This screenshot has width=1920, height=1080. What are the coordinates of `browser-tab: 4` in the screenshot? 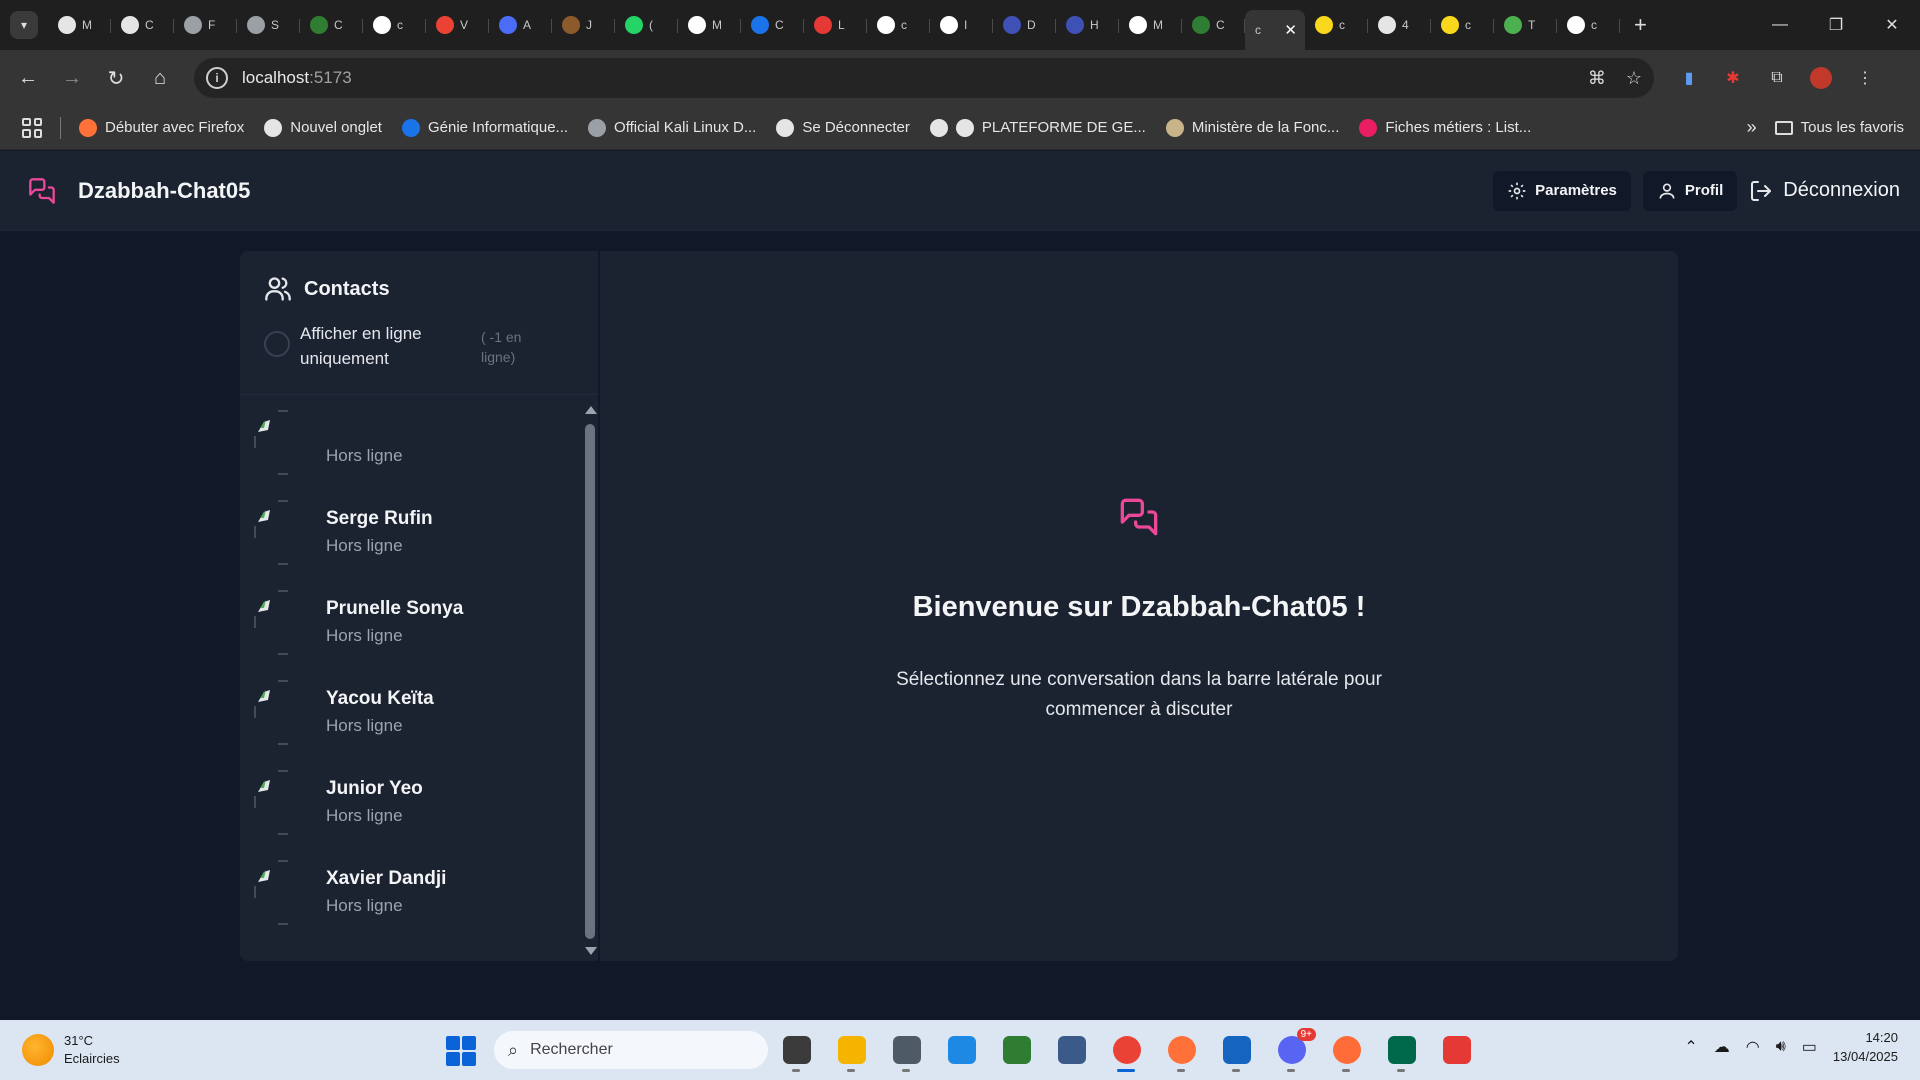 It's located at (1399, 25).